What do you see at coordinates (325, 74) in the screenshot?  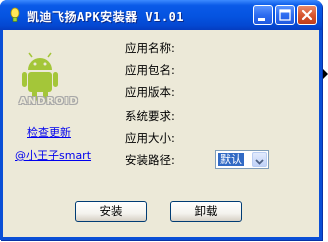 I see `cursor-arrow-icon` at bounding box center [325, 74].